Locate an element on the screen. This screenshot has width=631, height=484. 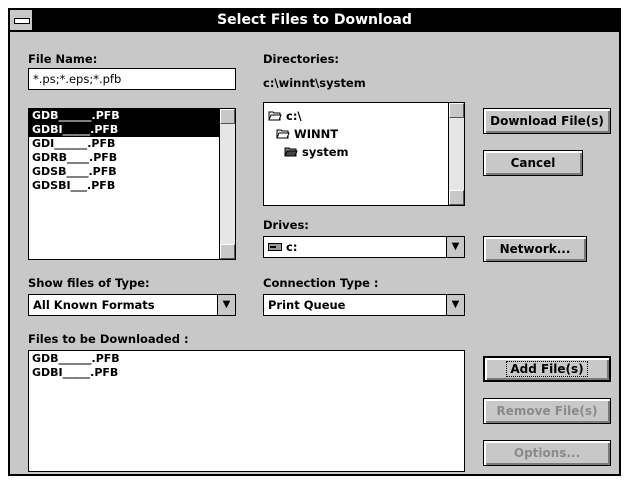
file-list-item: GDBI_____.PFB is located at coordinates (132, 130).